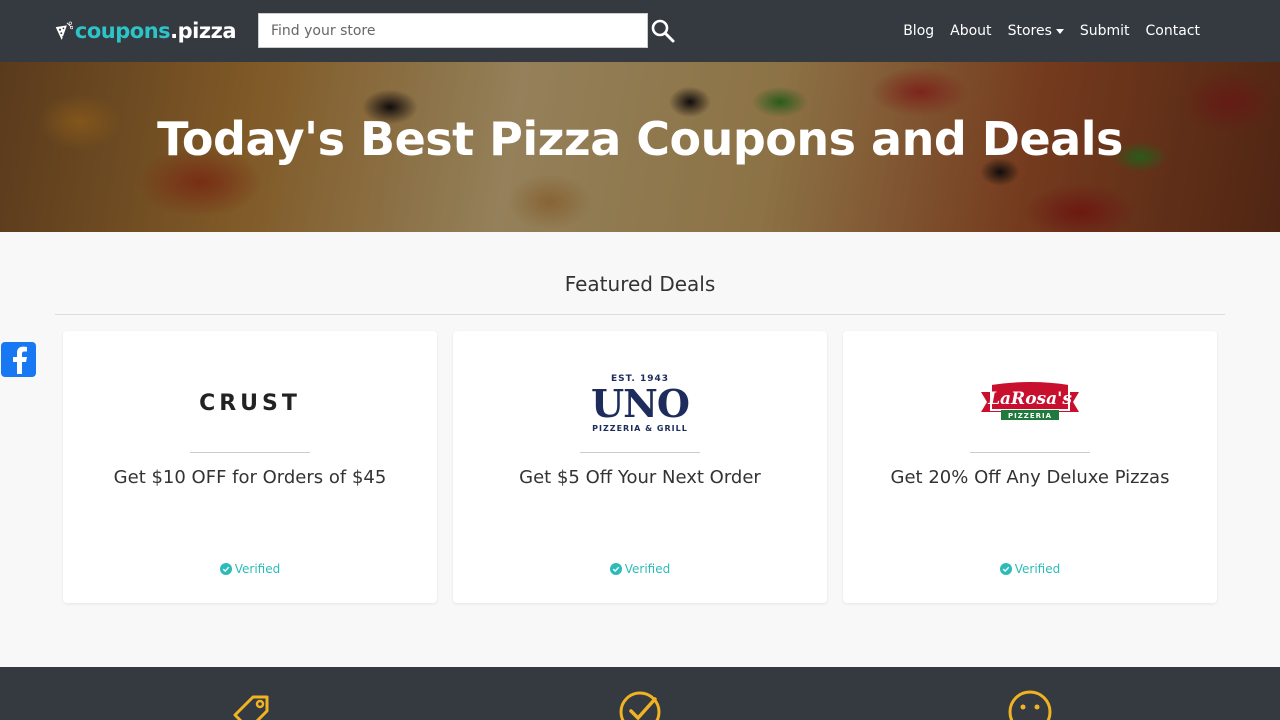 The image size is (1280, 720). I want to click on featured-deals-title: Featured Deals, so click(640, 284).